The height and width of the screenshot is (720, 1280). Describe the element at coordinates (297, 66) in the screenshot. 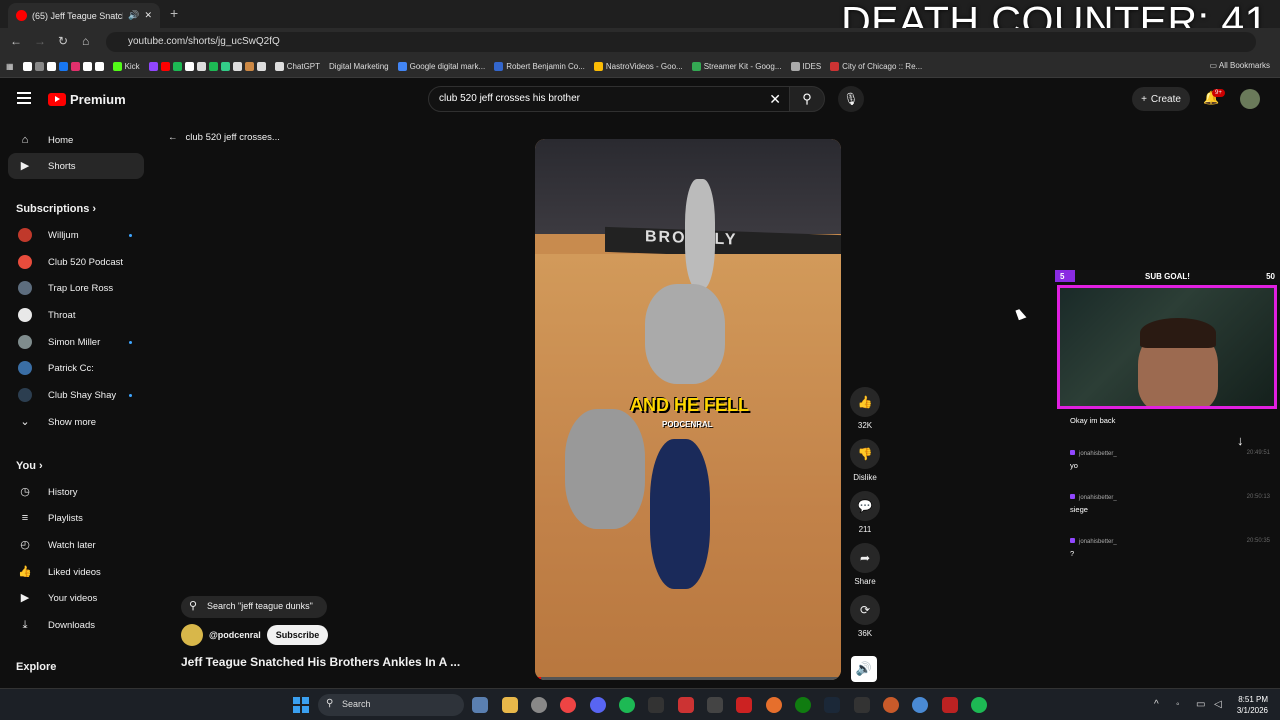

I see `bookmark-chatgpt: ChatGPT` at that location.